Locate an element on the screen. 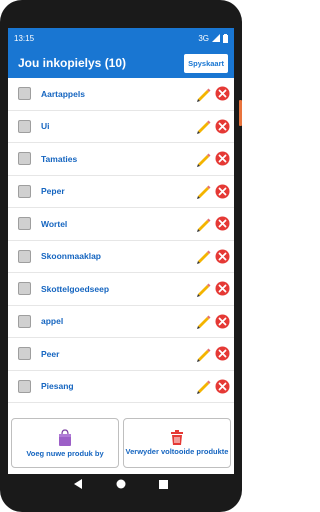 The width and height of the screenshot is (320, 512). list-item: Piesang is located at coordinates (121, 387).